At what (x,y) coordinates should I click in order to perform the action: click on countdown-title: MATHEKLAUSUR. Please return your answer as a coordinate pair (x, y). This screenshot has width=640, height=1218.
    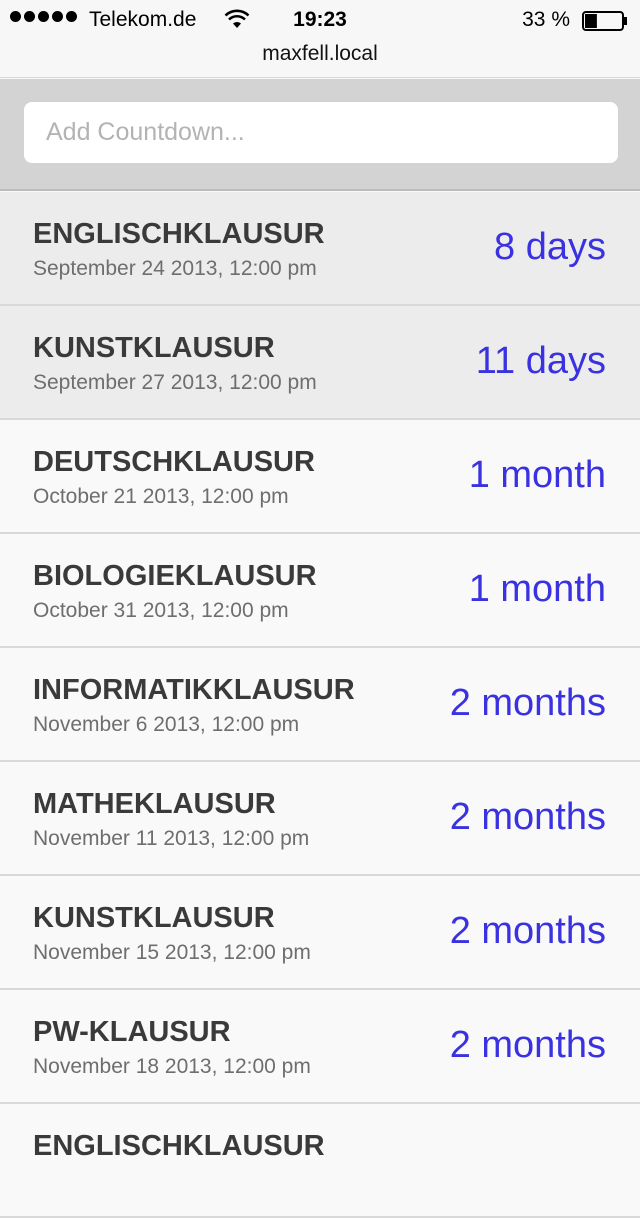
    Looking at the image, I should click on (154, 804).